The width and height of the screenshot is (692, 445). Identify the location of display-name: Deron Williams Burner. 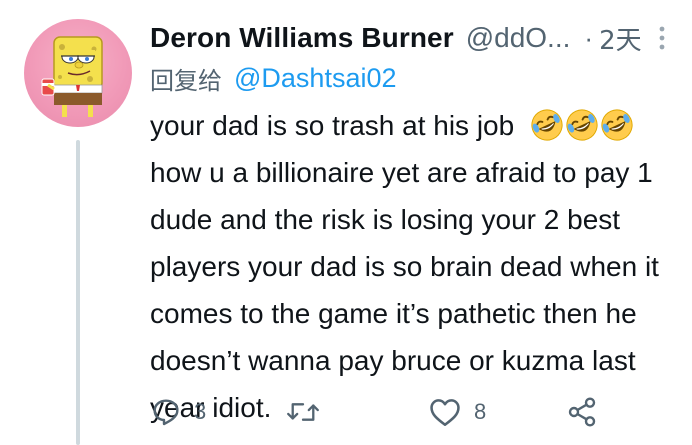
(302, 38).